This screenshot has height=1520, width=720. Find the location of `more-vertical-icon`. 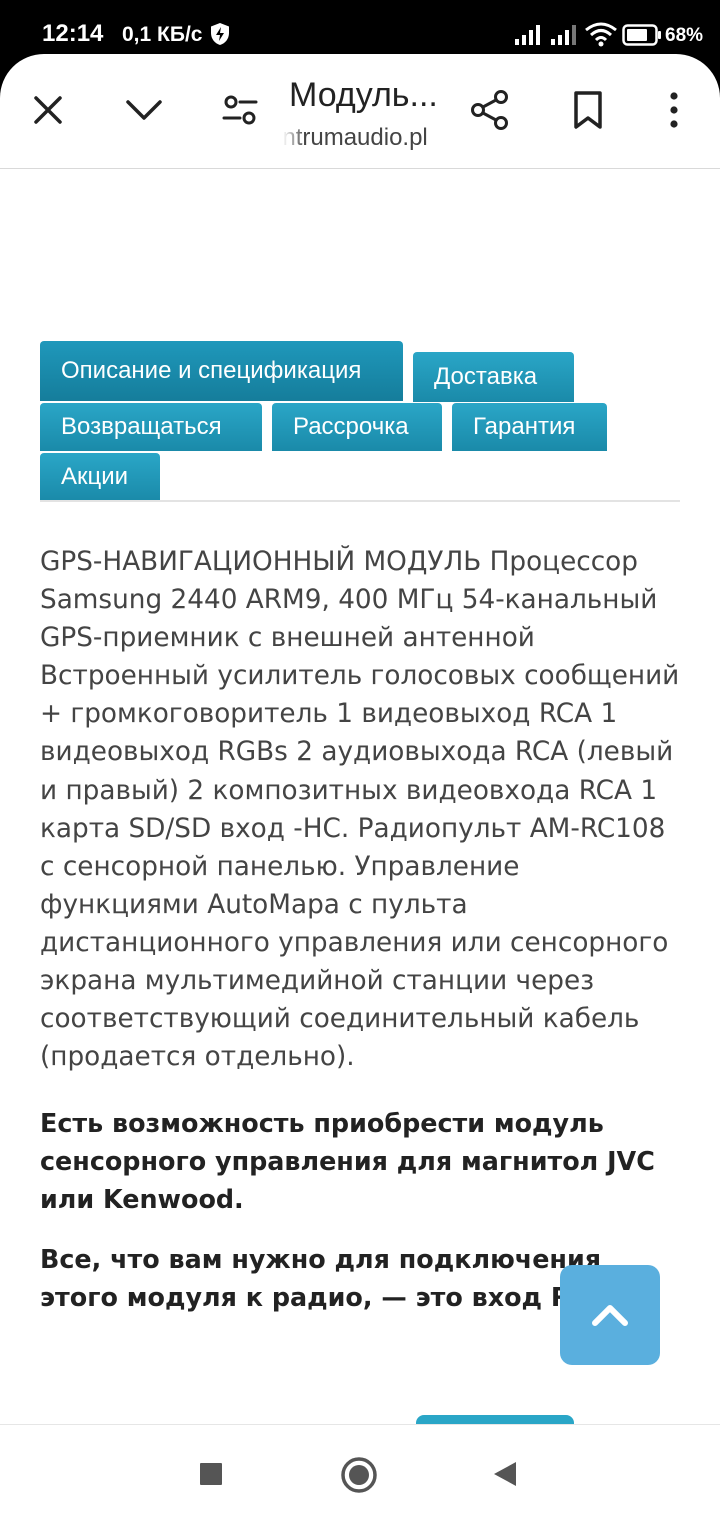

more-vertical-icon is located at coordinates (674, 110).